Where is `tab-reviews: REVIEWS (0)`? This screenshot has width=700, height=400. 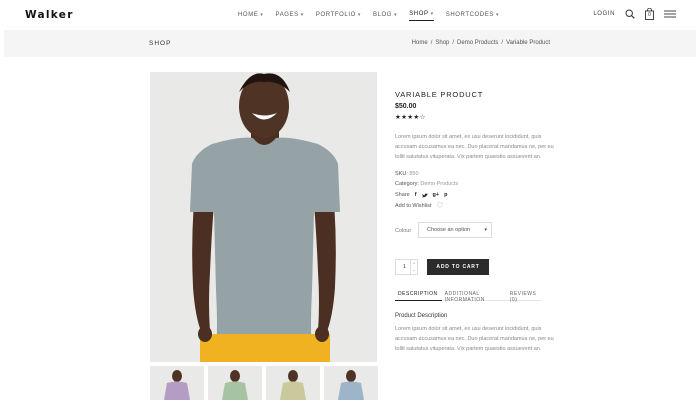
tab-reviews: REVIEWS (0) is located at coordinates (524, 295).